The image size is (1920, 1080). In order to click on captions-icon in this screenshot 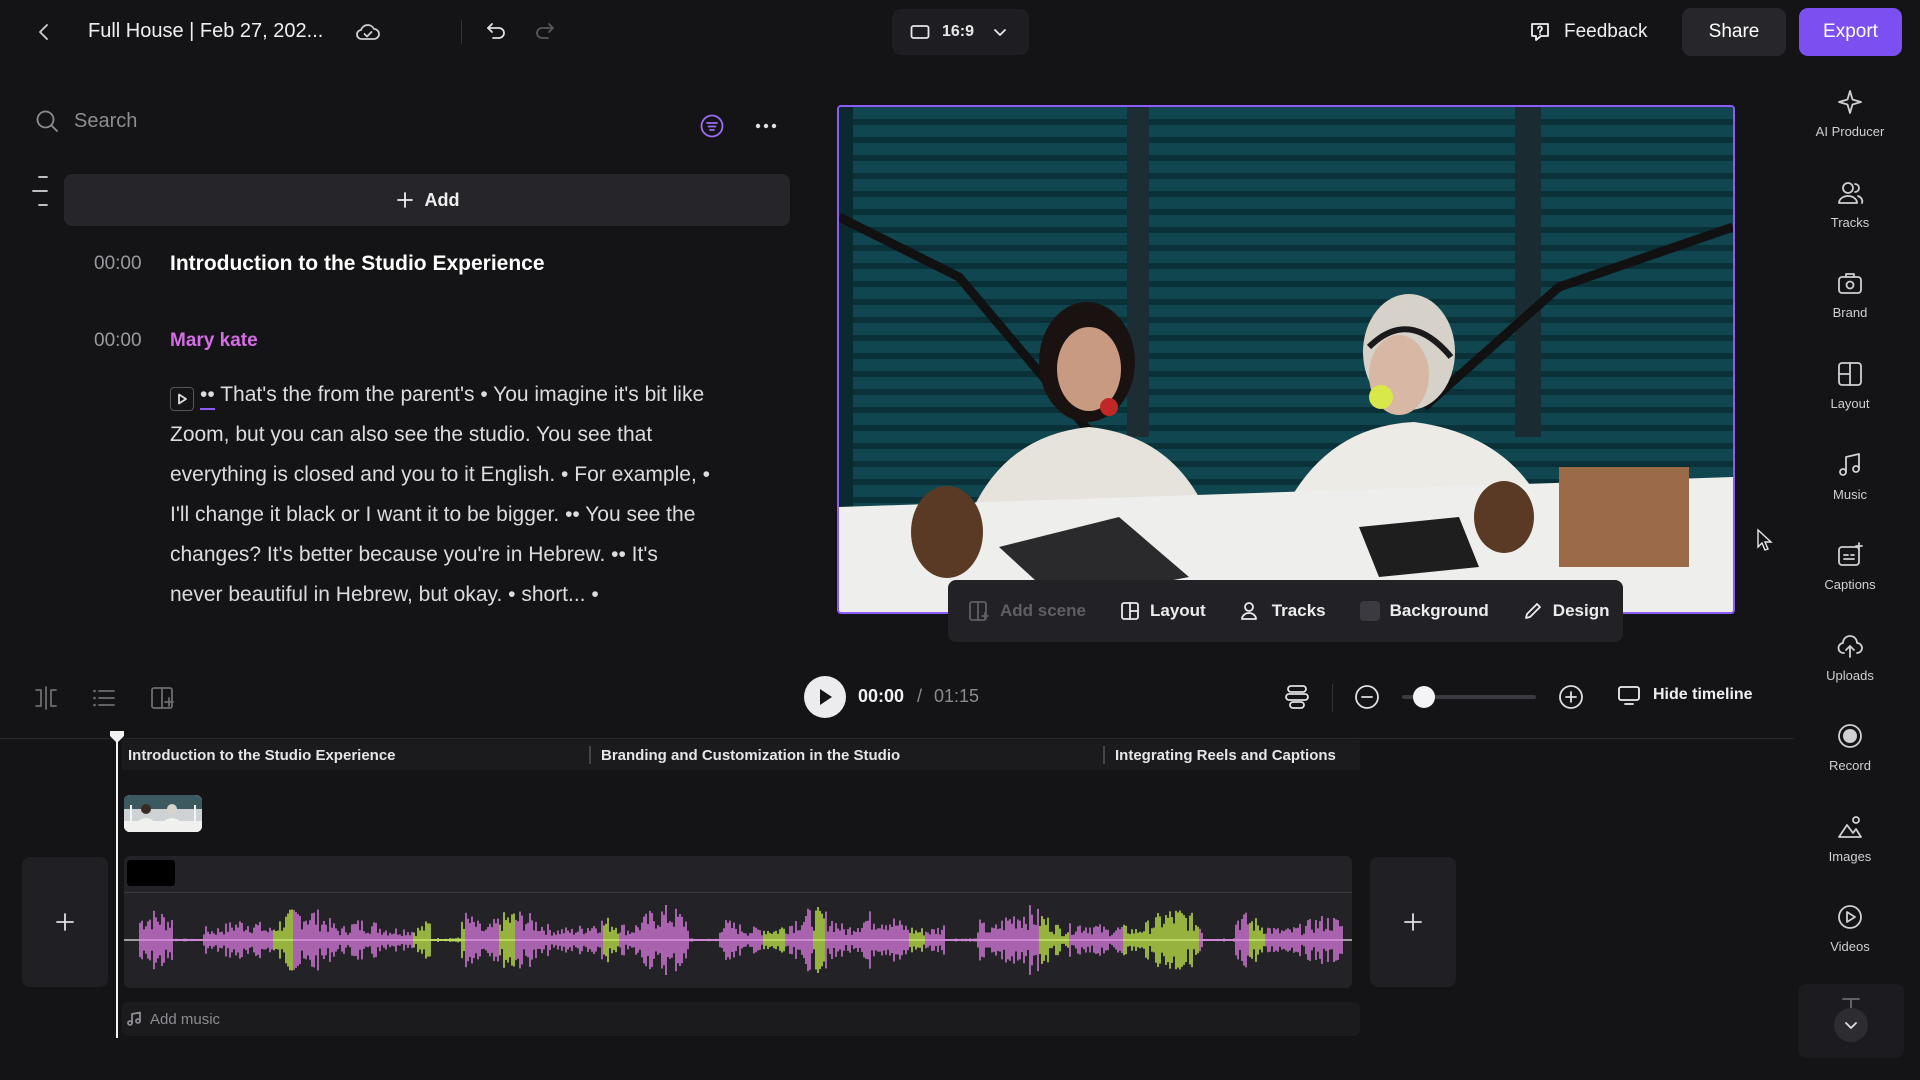, I will do `click(1850, 554)`.